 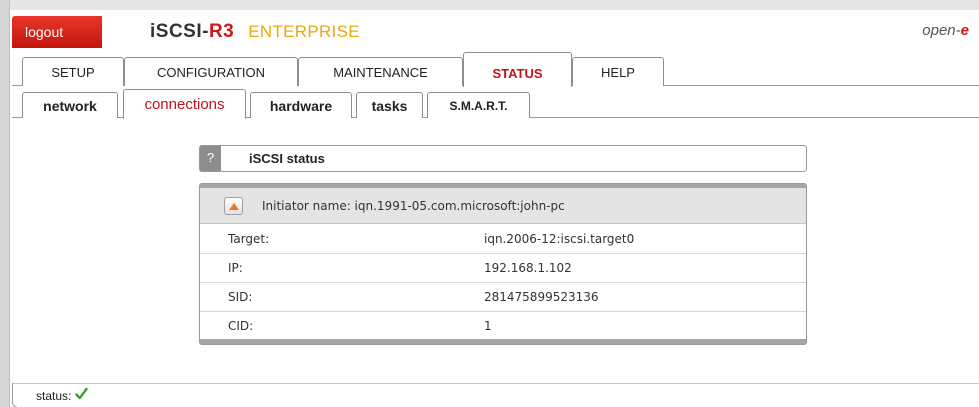 What do you see at coordinates (287, 158) in the screenshot?
I see `section-title: iSCSI status` at bounding box center [287, 158].